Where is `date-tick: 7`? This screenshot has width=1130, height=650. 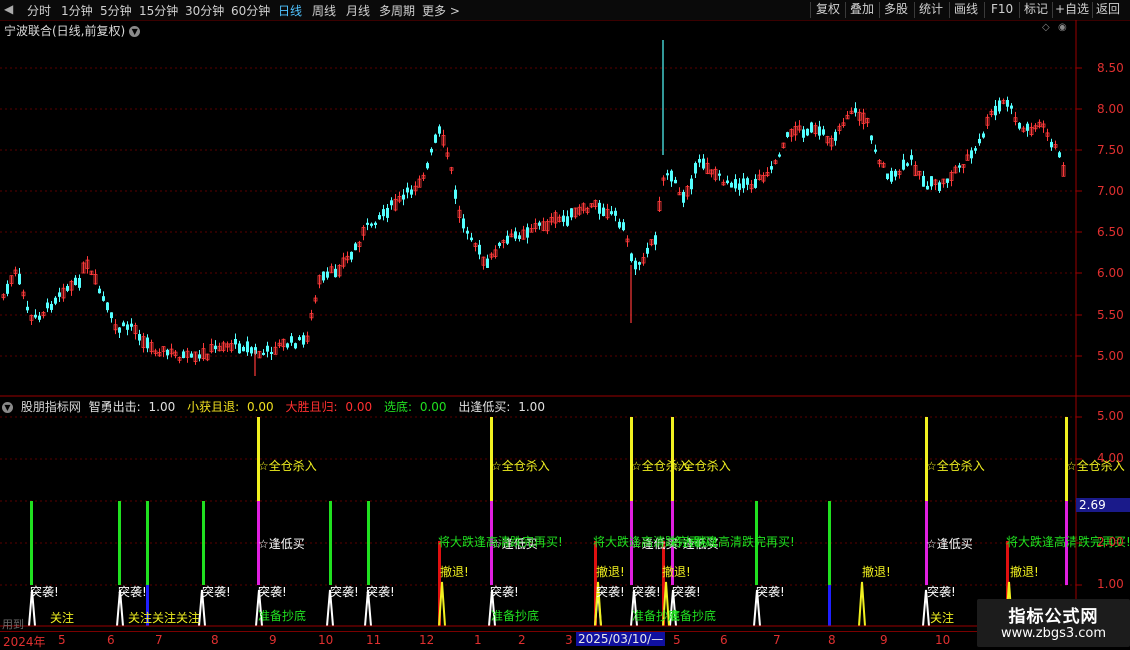
date-tick: 7 is located at coordinates (777, 640).